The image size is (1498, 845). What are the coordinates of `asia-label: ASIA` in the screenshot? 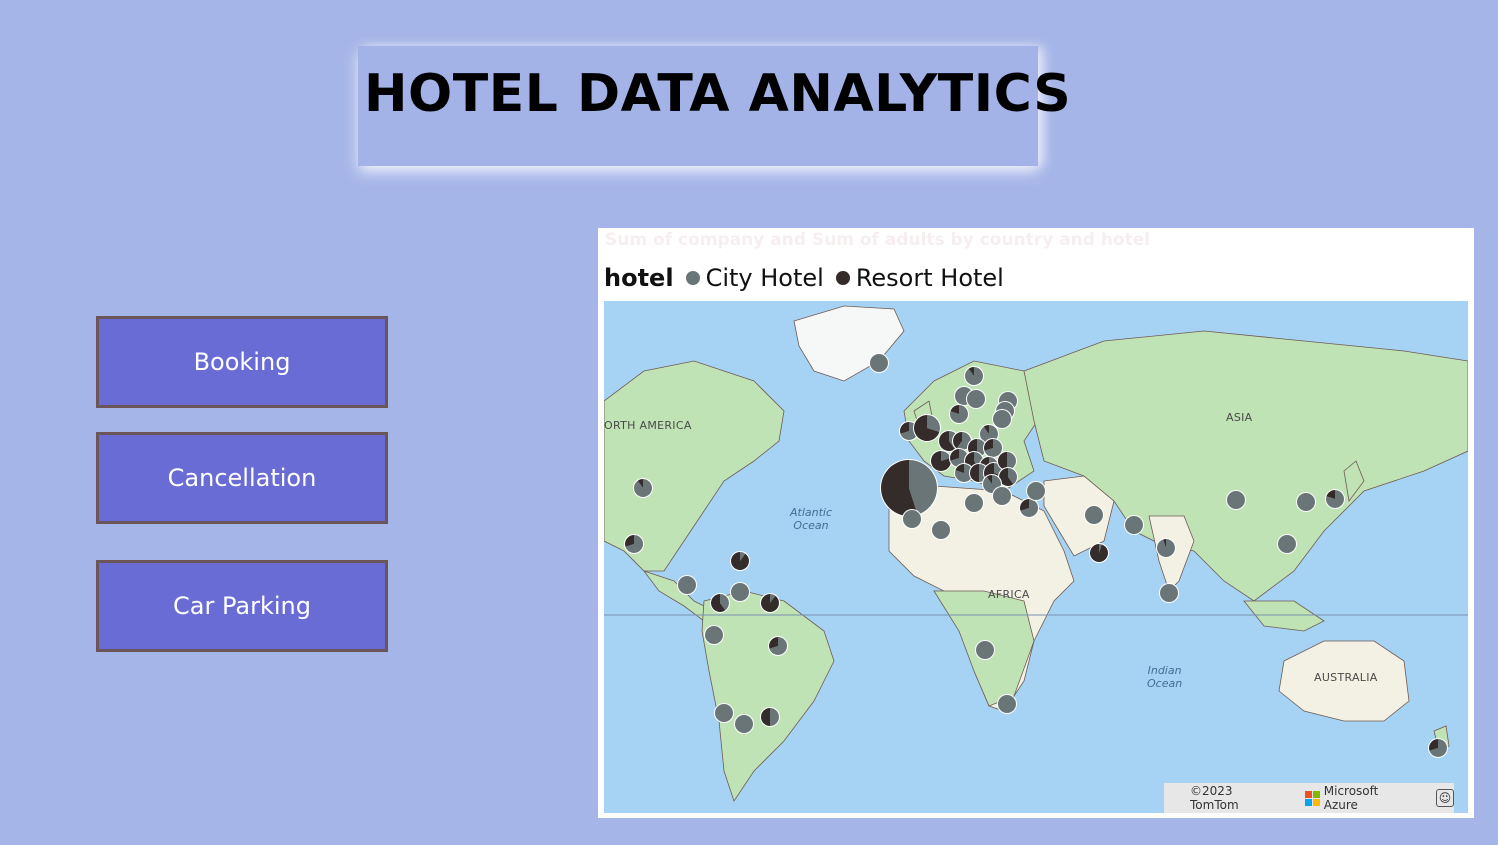 It's located at (1239, 417).